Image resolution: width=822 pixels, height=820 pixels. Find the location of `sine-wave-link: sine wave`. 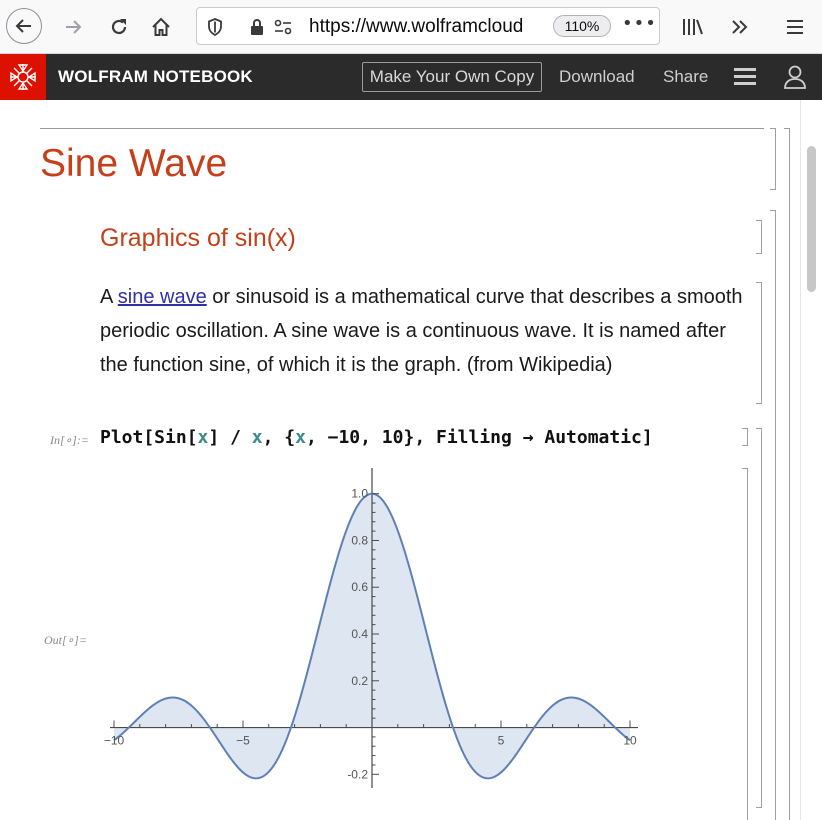

sine-wave-link: sine wave is located at coordinates (162, 297).